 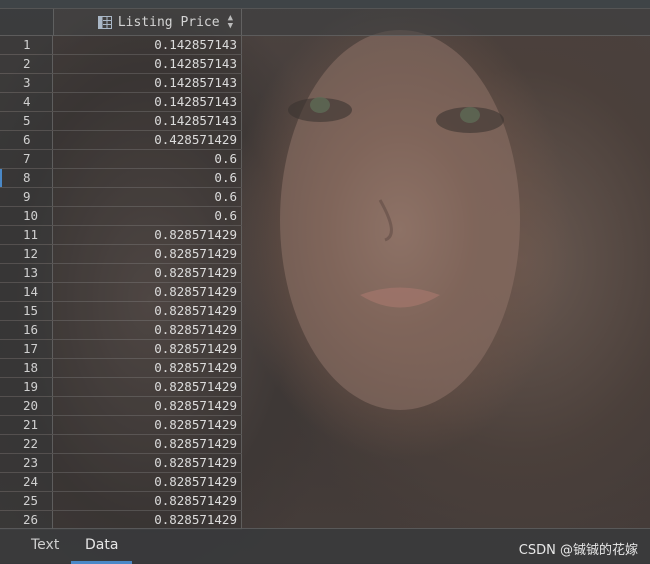 I want to click on table-row: 3 0.142857143, so click(x=121, y=83).